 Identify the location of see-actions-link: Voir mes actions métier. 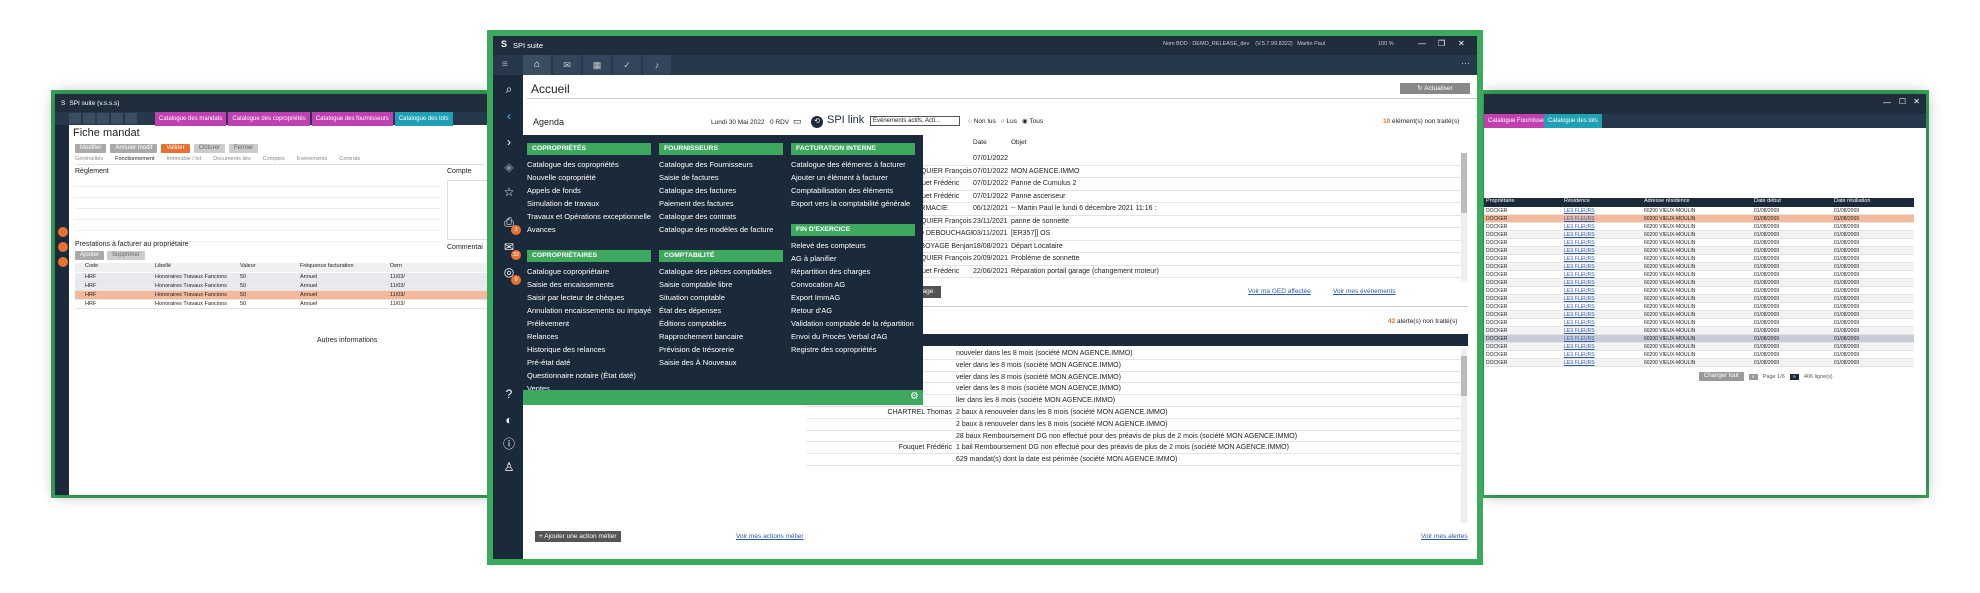
(770, 536).